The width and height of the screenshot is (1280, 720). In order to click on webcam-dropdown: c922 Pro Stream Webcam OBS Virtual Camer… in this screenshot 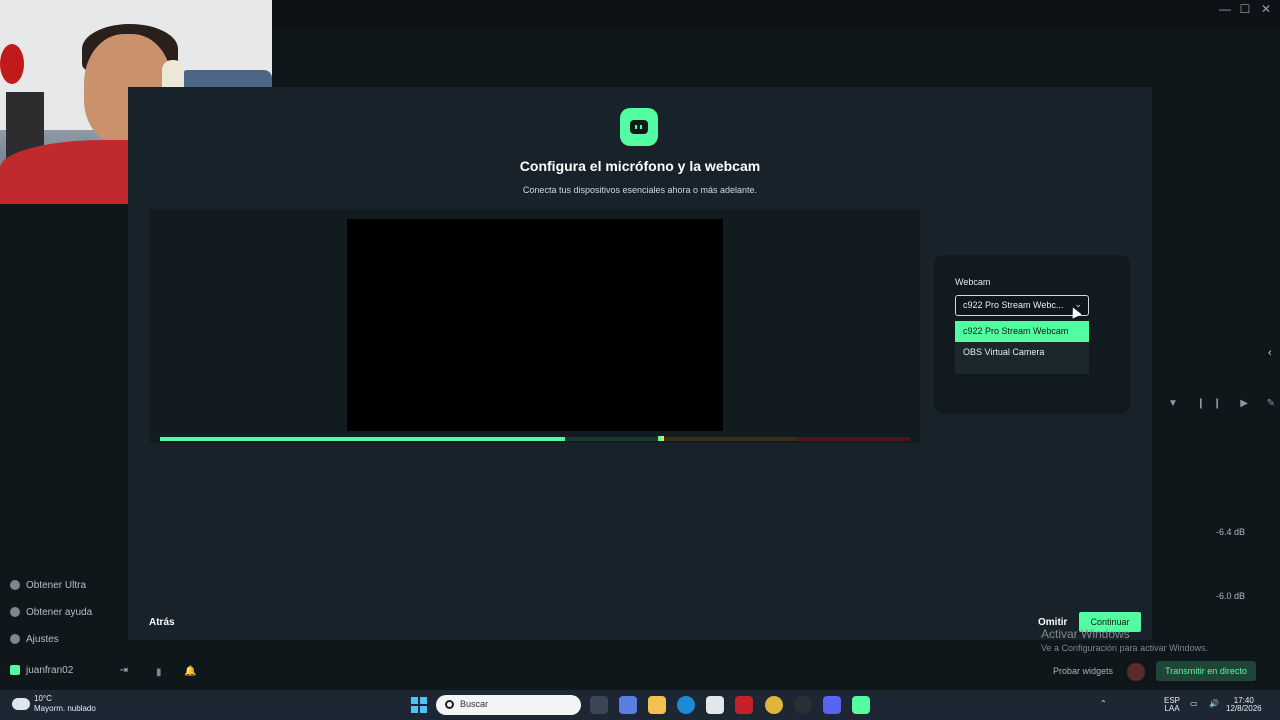, I will do `click(1022, 347)`.